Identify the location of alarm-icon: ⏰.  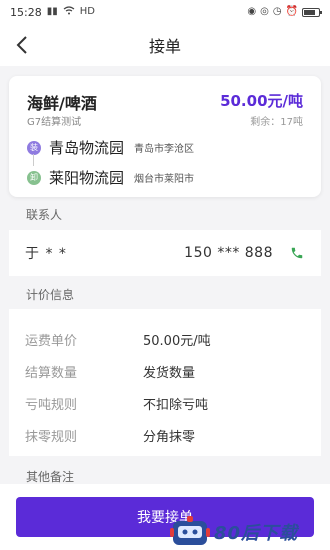
(291, 11).